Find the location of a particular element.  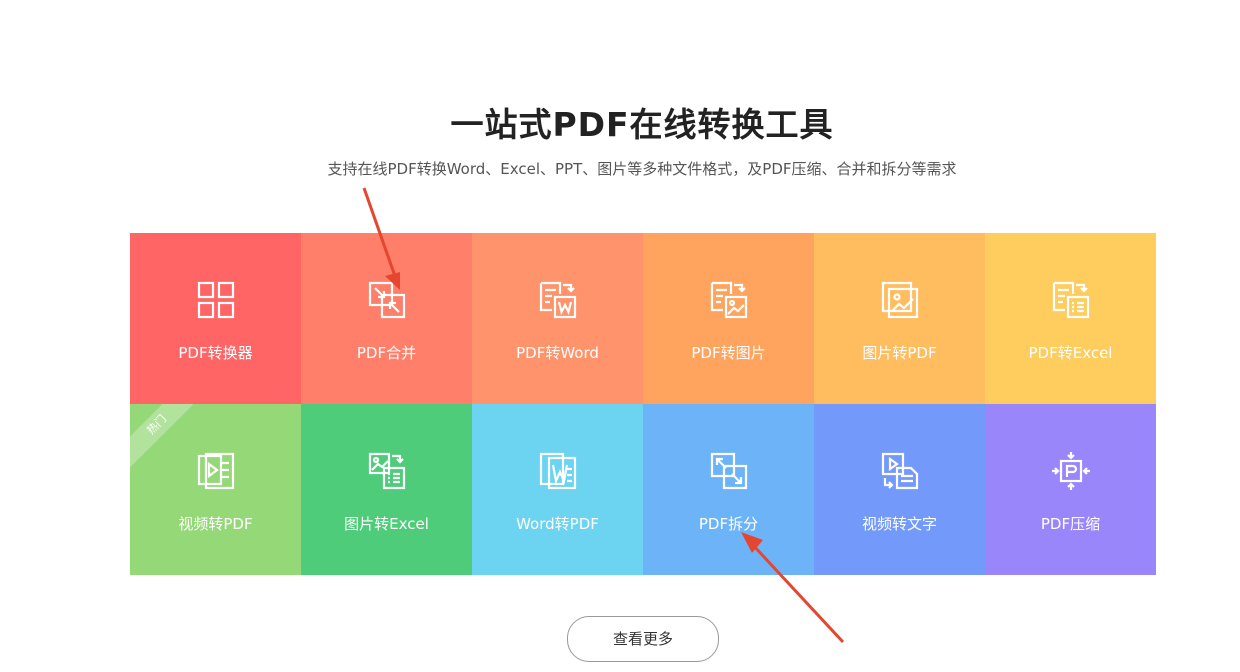

compress-icon is located at coordinates (1071, 471).